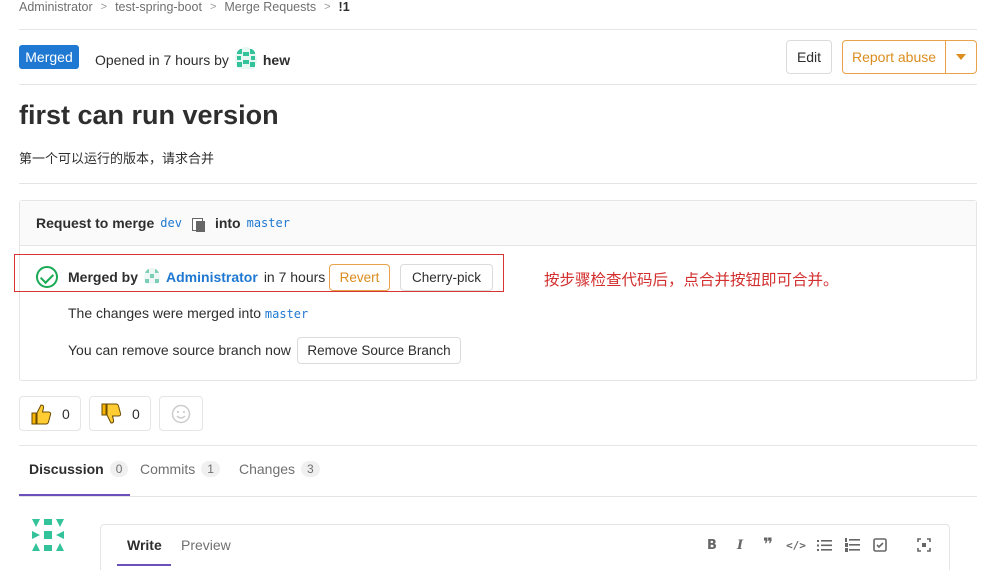 The image size is (990, 570). Describe the element at coordinates (852, 545) in the screenshot. I see `numbered-list-icon` at that location.